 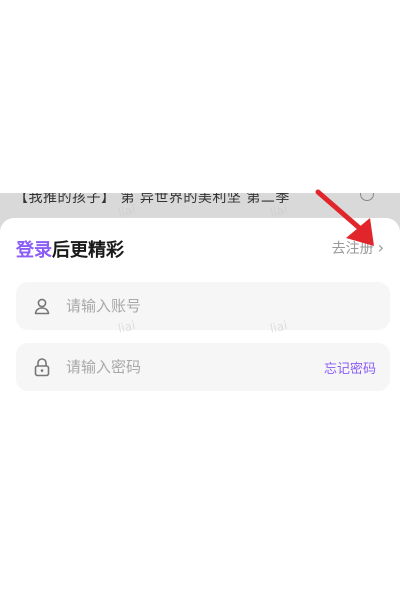 I want to click on title-rest-text: 后更精彩, so click(x=88, y=250).